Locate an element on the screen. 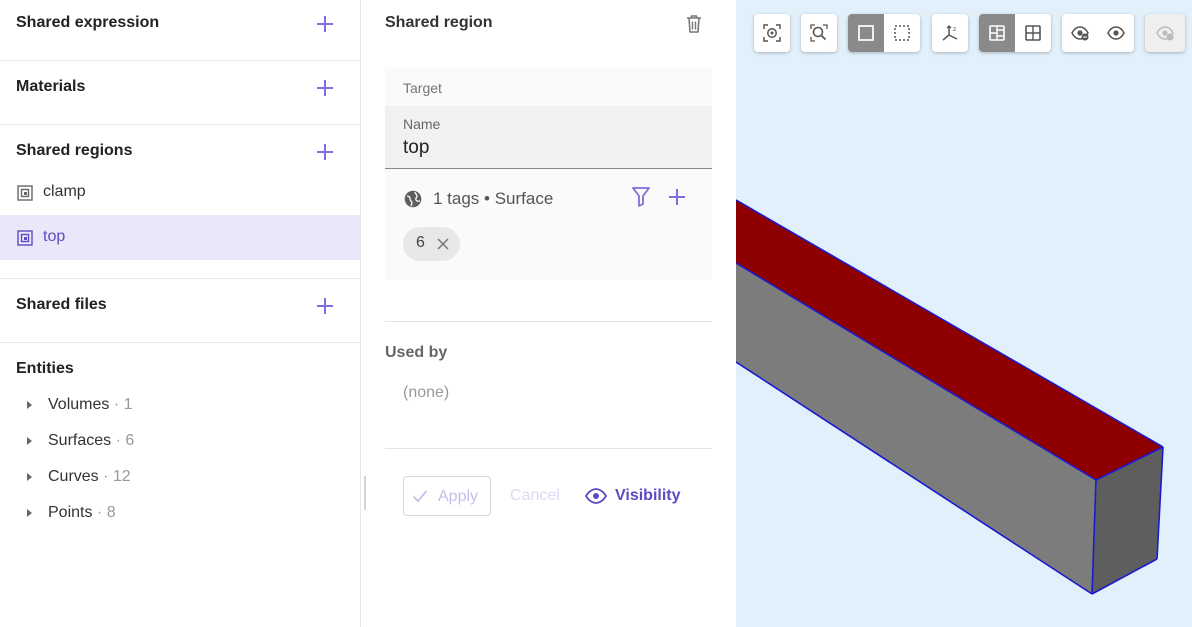  visibility-disabled-button is located at coordinates (1165, 33).